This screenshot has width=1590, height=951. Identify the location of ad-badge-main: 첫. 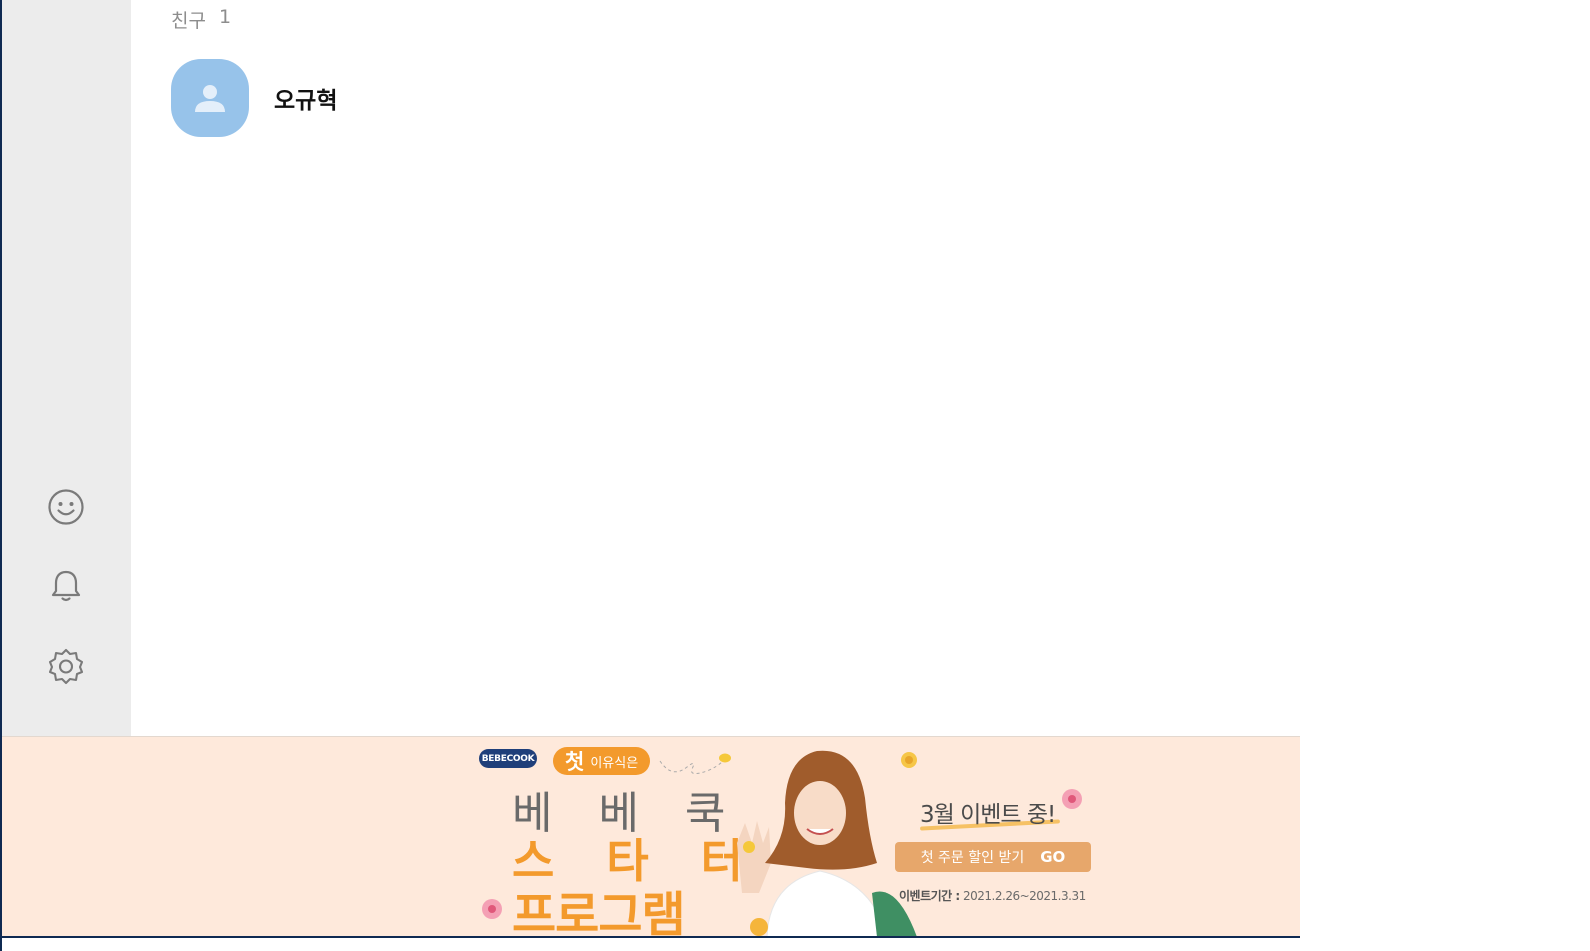
(575, 762).